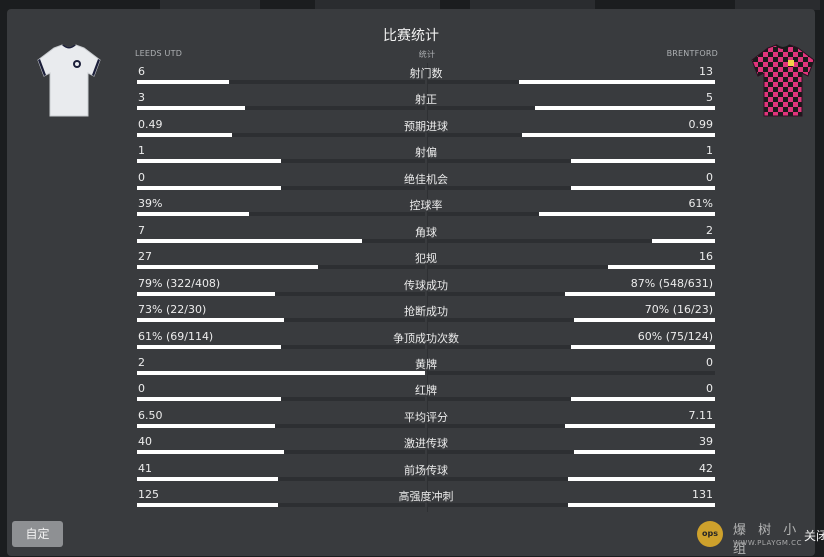  What do you see at coordinates (37, 534) in the screenshot?
I see `customize-button: 自定` at bounding box center [37, 534].